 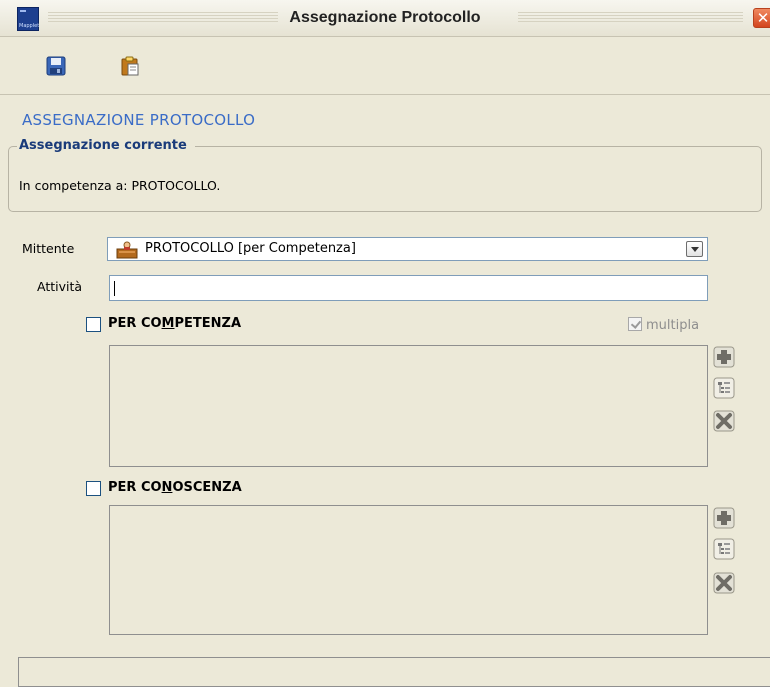 I want to click on conoscenza-delete-button, so click(x=724, y=583).